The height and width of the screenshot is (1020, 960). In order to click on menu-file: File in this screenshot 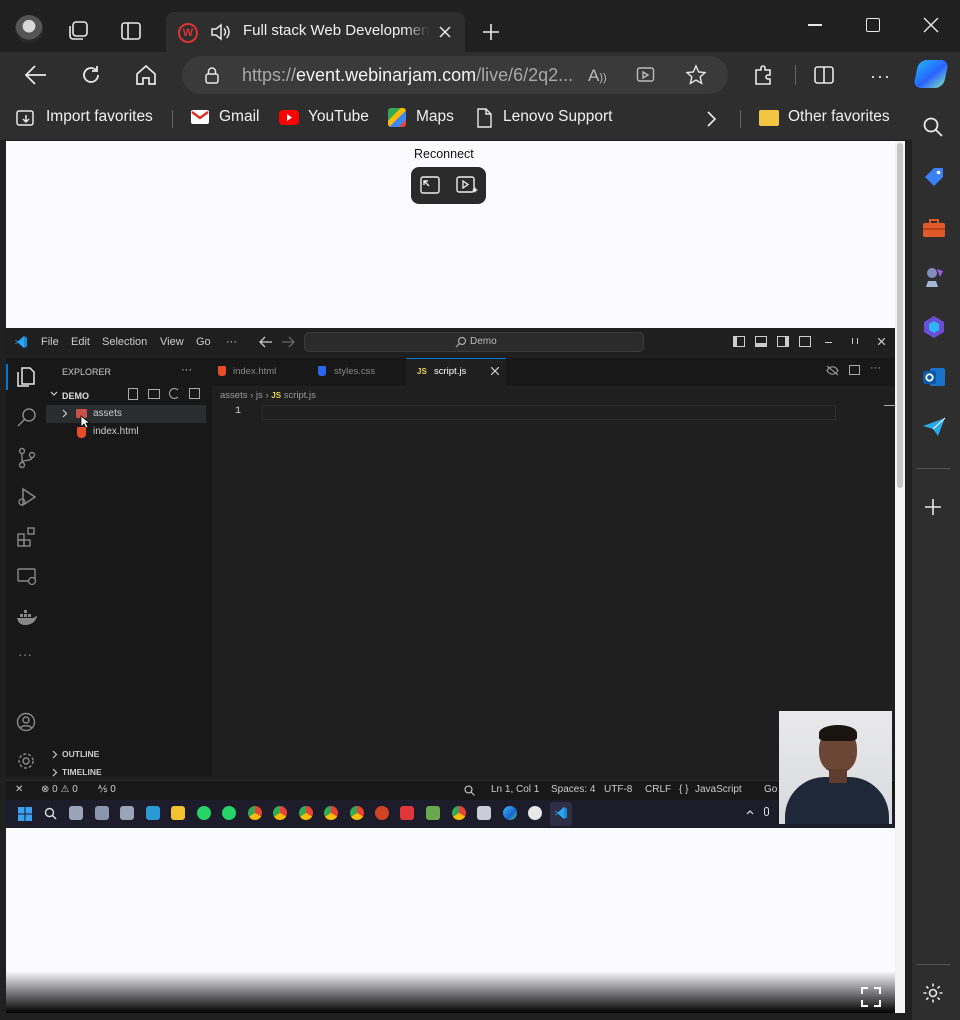, I will do `click(50, 342)`.